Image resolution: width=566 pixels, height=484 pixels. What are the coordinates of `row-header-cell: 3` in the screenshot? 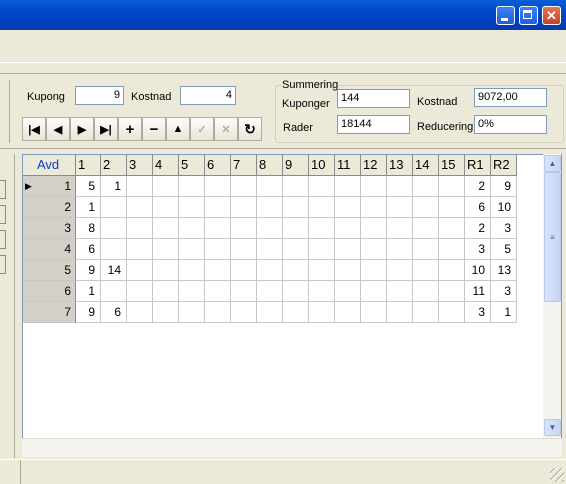 It's located at (49, 228).